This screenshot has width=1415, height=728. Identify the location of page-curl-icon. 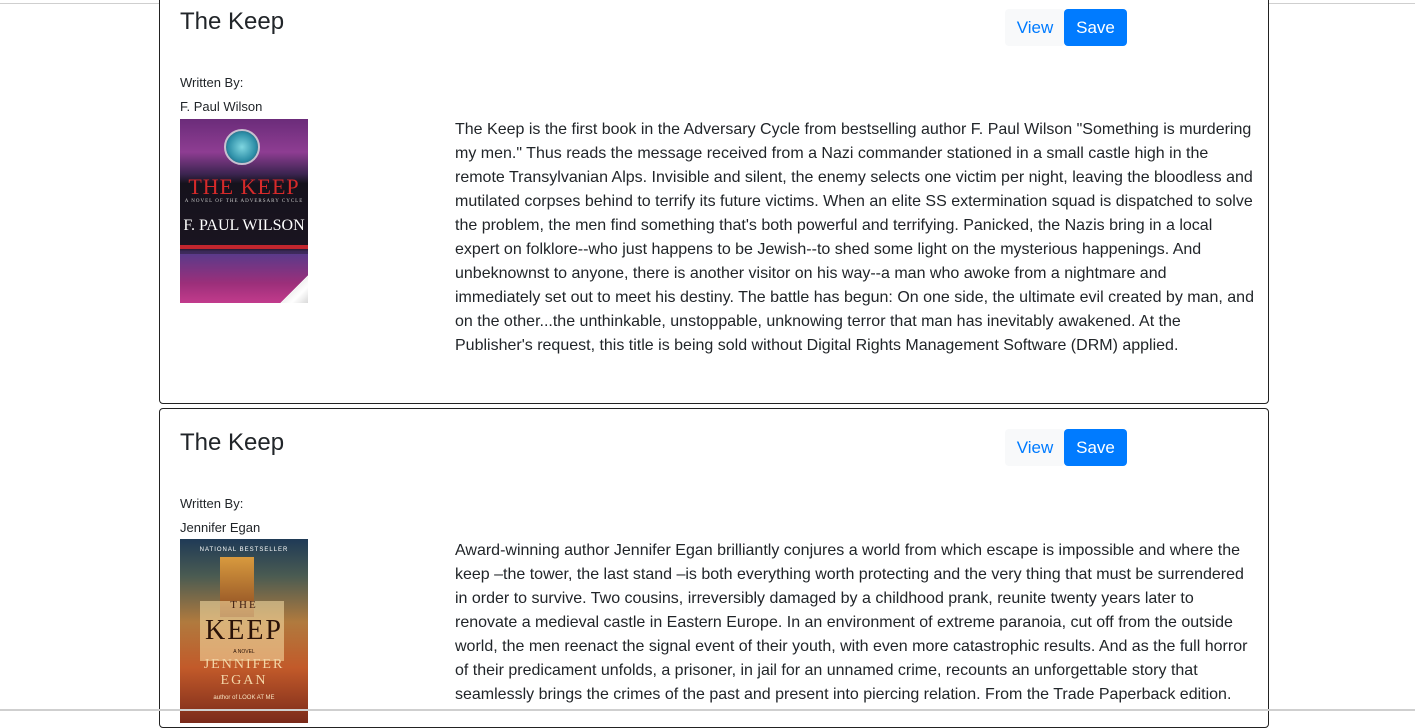
(294, 289).